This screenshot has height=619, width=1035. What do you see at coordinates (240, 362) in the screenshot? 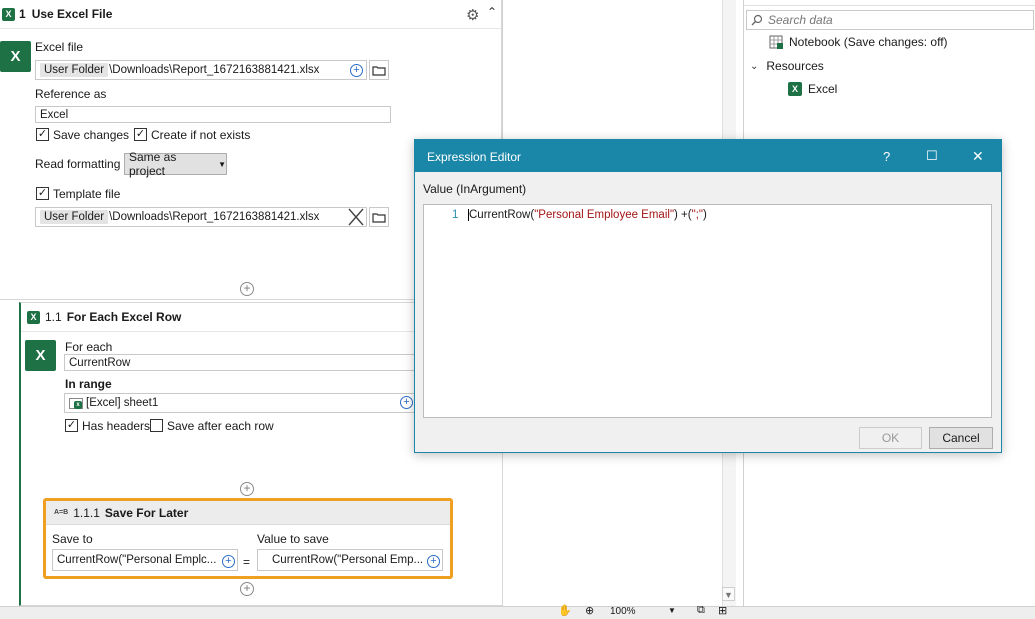
I see `for-each-input: CurrentRow` at bounding box center [240, 362].